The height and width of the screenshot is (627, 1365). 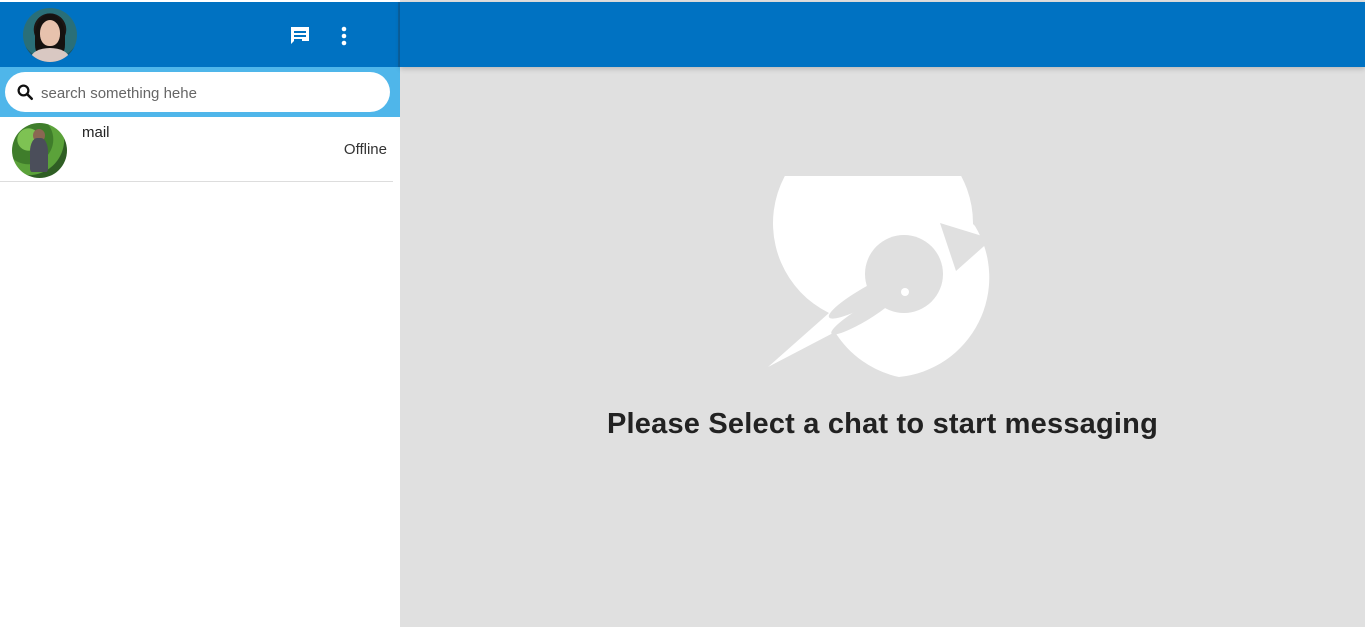 I want to click on search-input, so click(x=206, y=93).